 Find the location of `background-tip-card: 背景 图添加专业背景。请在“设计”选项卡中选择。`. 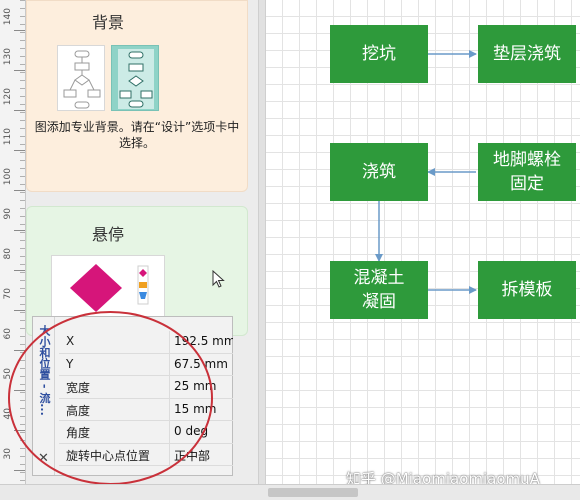

background-tip-card: 背景 图添加专业背景。请在“设计”选项卡中选择。 is located at coordinates (137, 96).